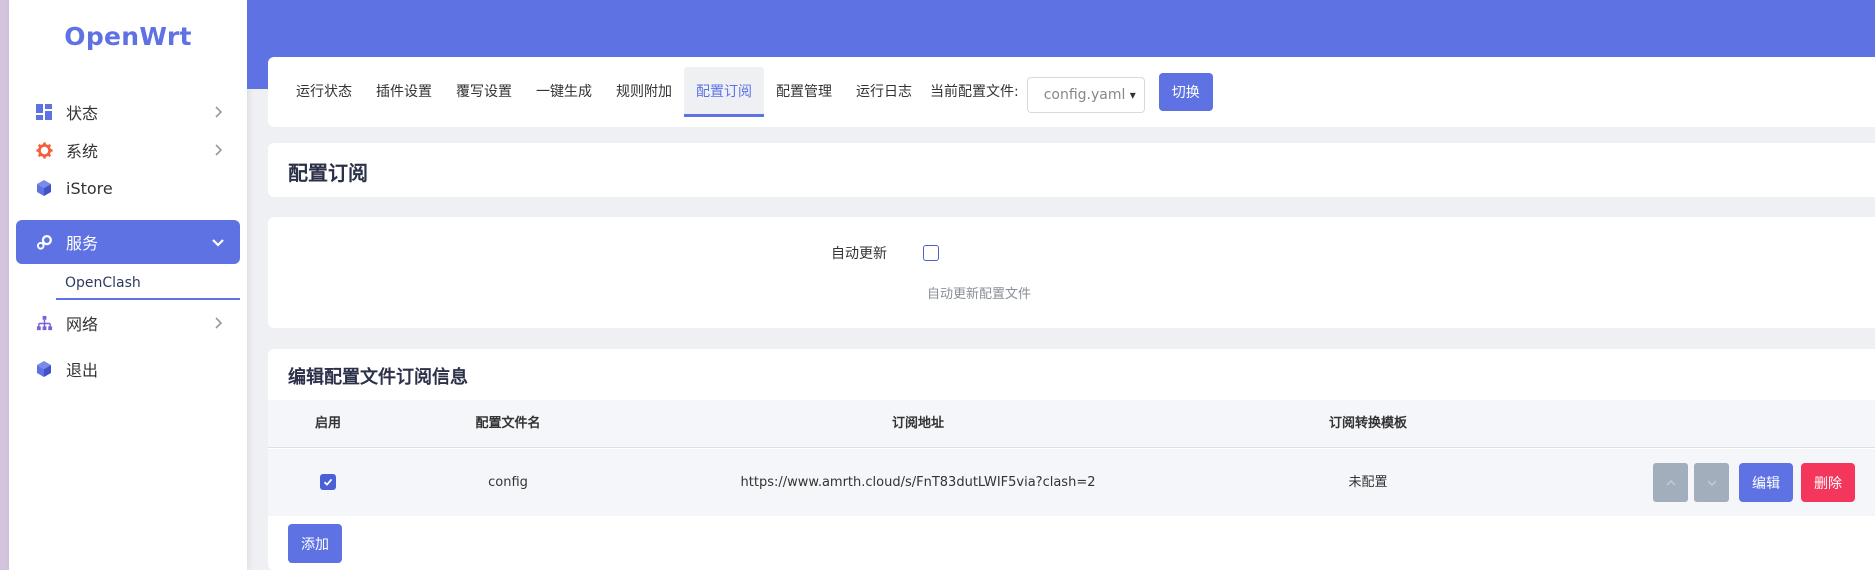  Describe the element at coordinates (378, 377) in the screenshot. I see `subscription-section-title: 编辑配置文件订阅信息` at that location.